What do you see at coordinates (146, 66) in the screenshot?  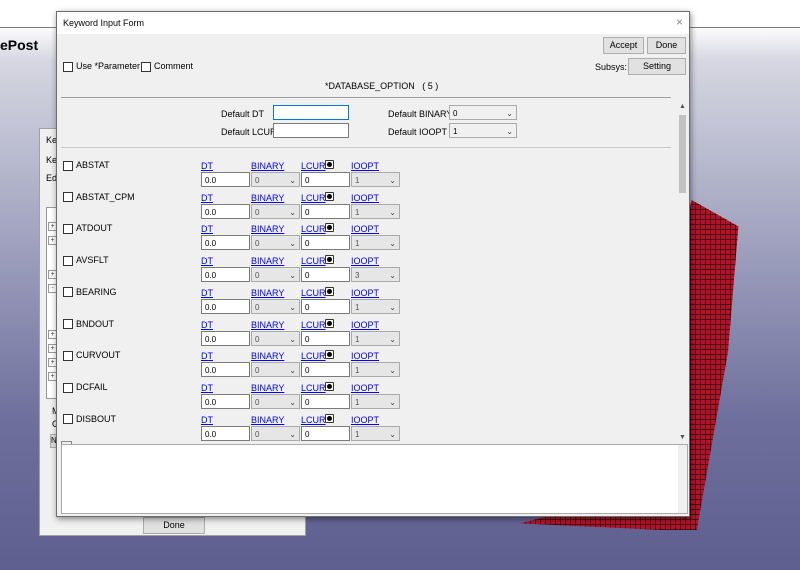 I see `comment-checkbox` at bounding box center [146, 66].